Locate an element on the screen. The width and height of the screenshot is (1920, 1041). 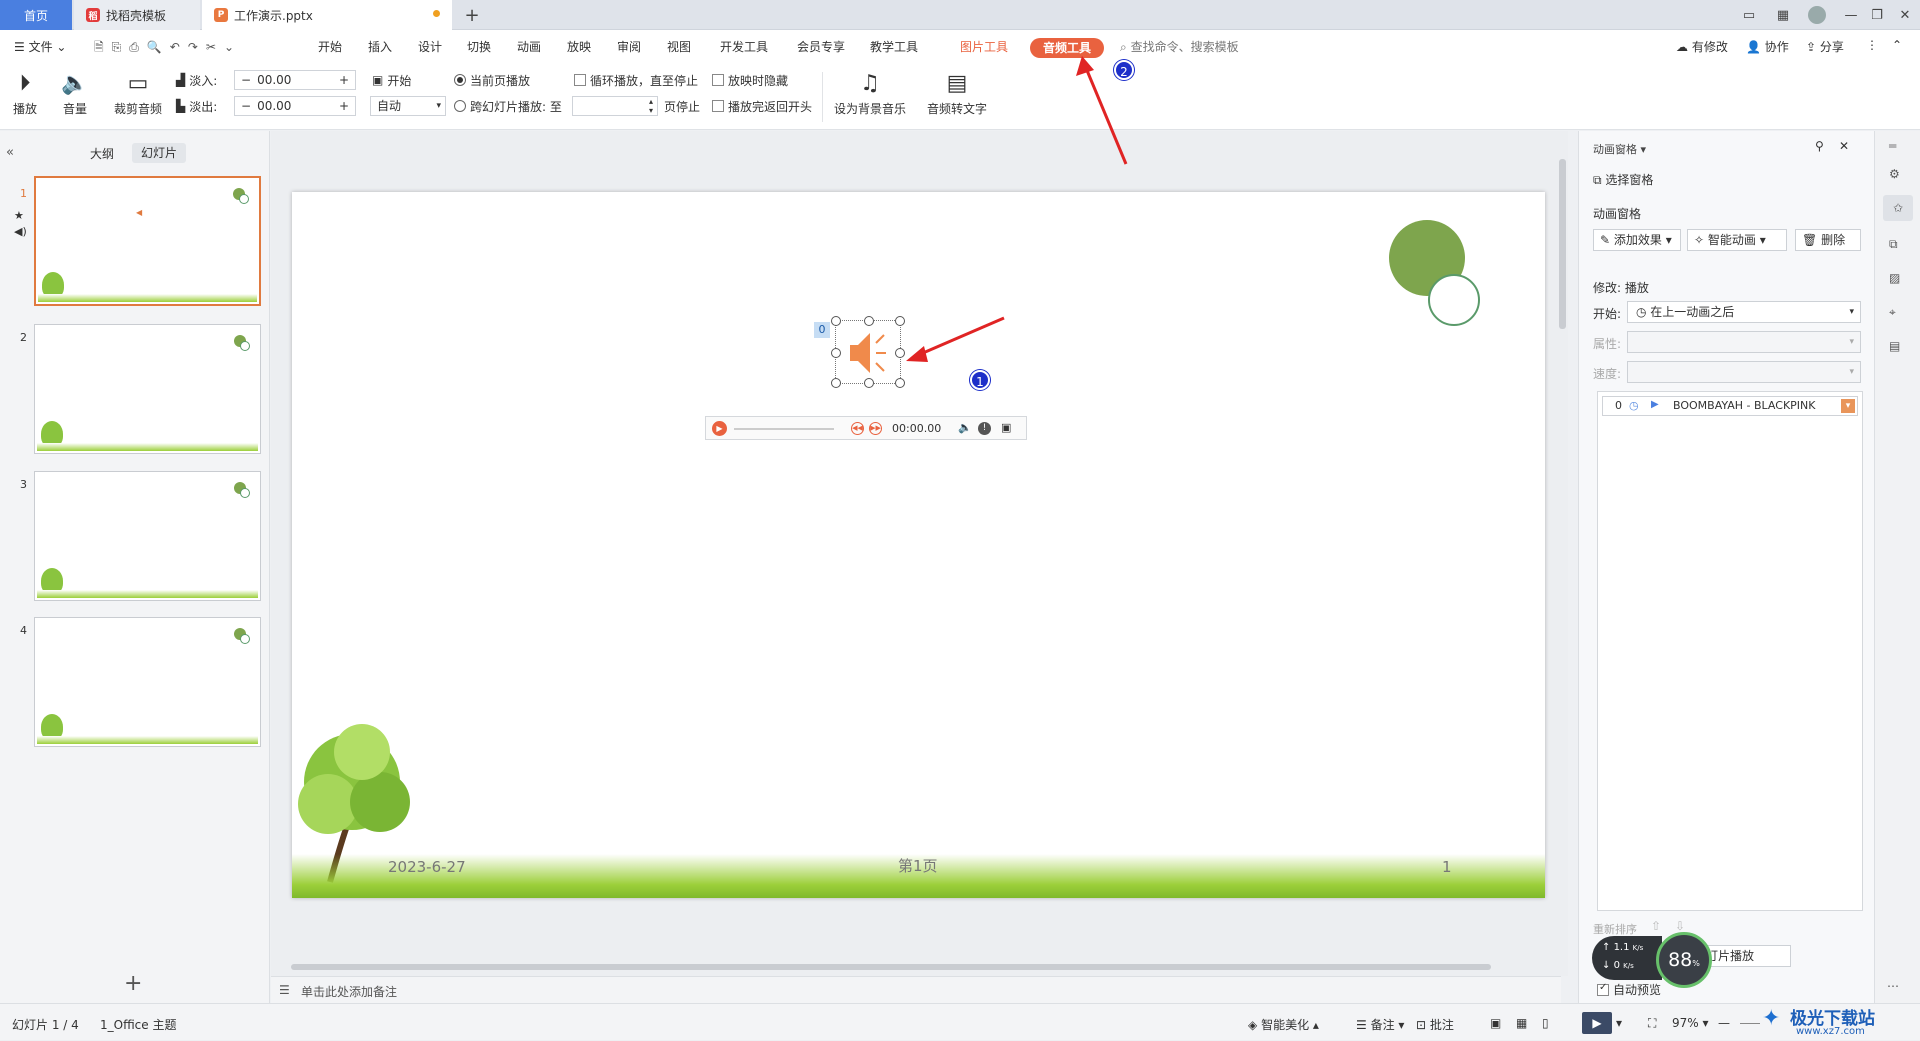
new-tab-button: + is located at coordinates (472, 15).